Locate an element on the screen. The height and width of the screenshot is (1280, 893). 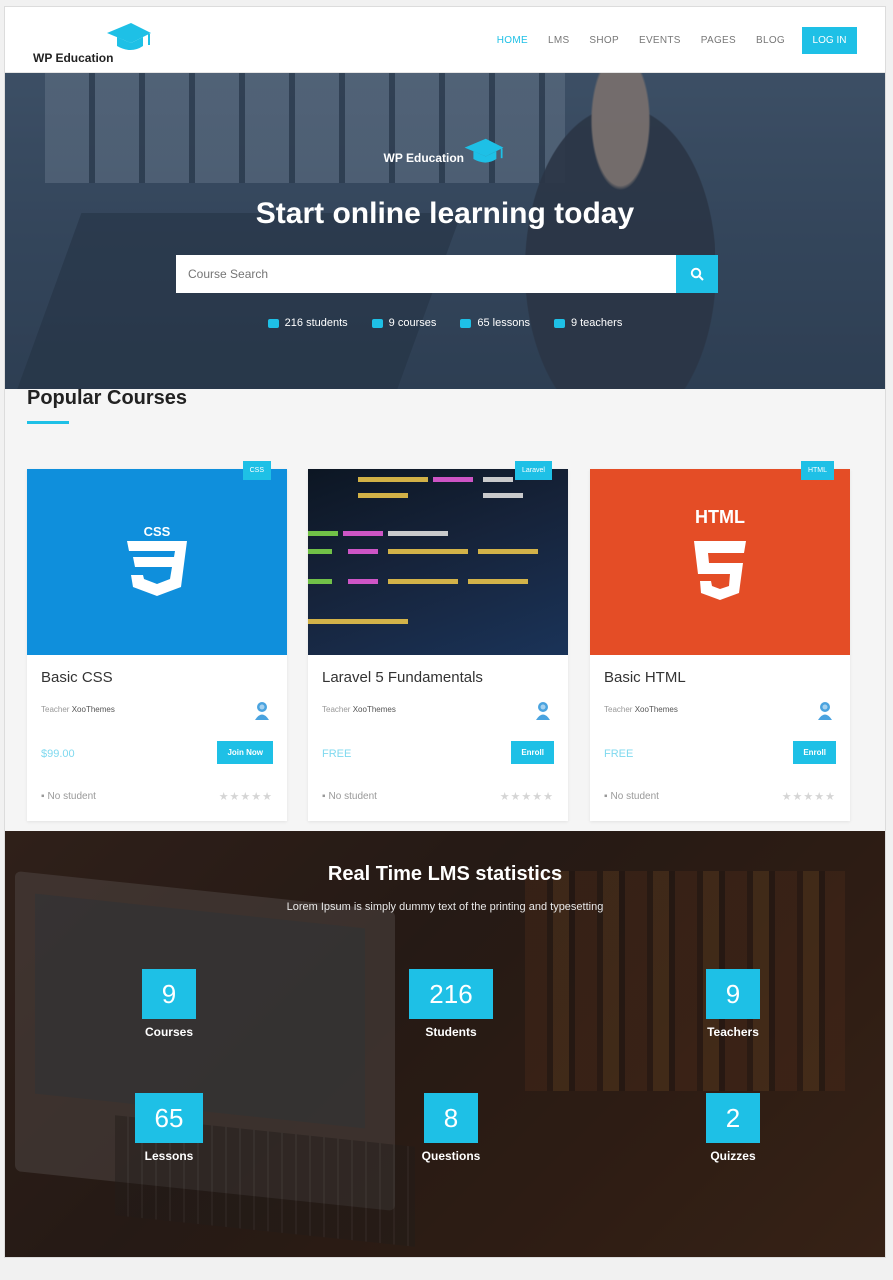
stat-label: Courses is located at coordinates (169, 1032).